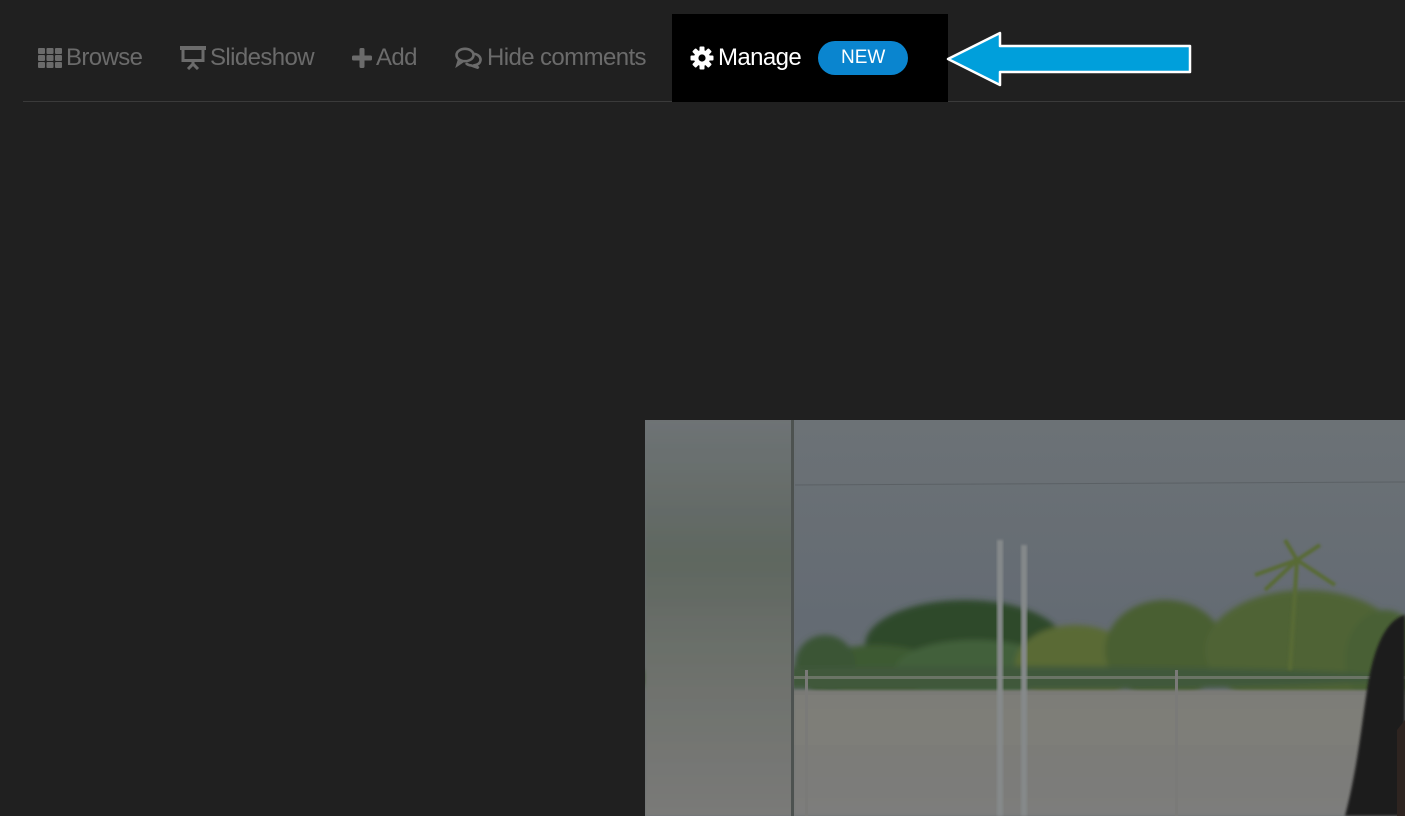 This screenshot has height=816, width=1405. I want to click on nav-add: Add, so click(385, 57).